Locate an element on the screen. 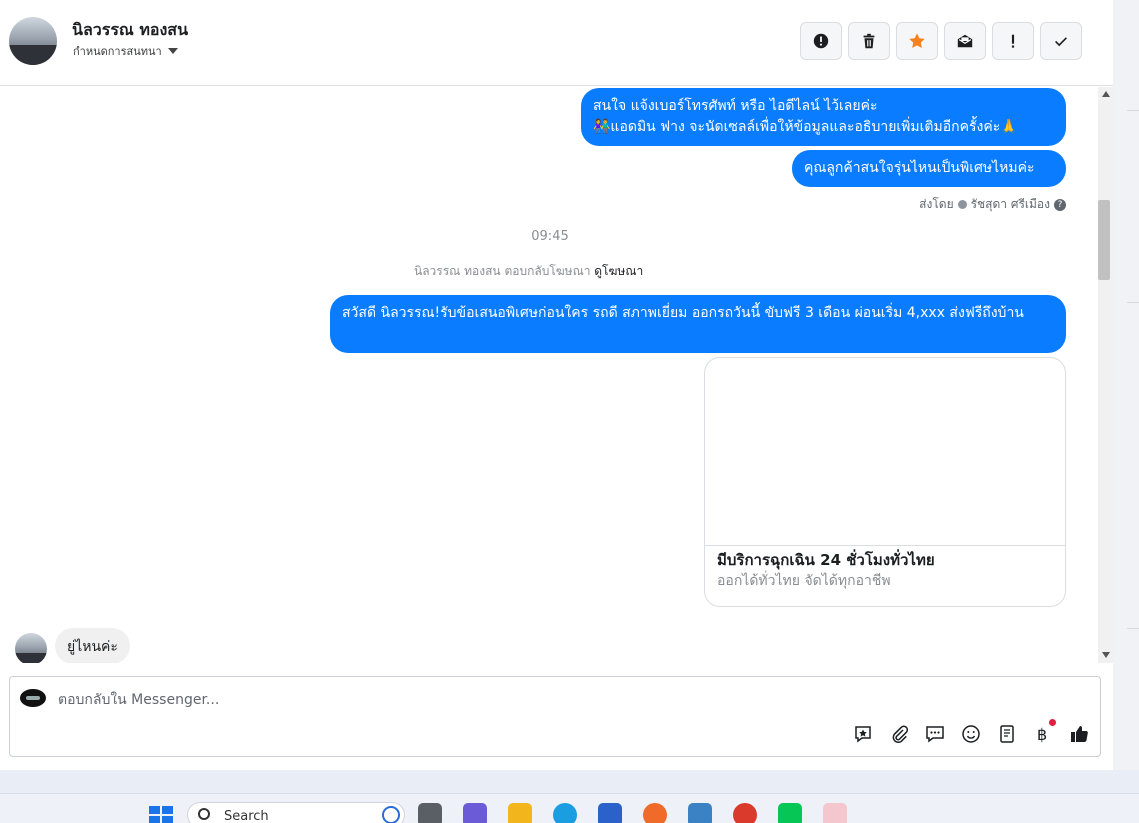  contact-avatar-small is located at coordinates (31, 648).